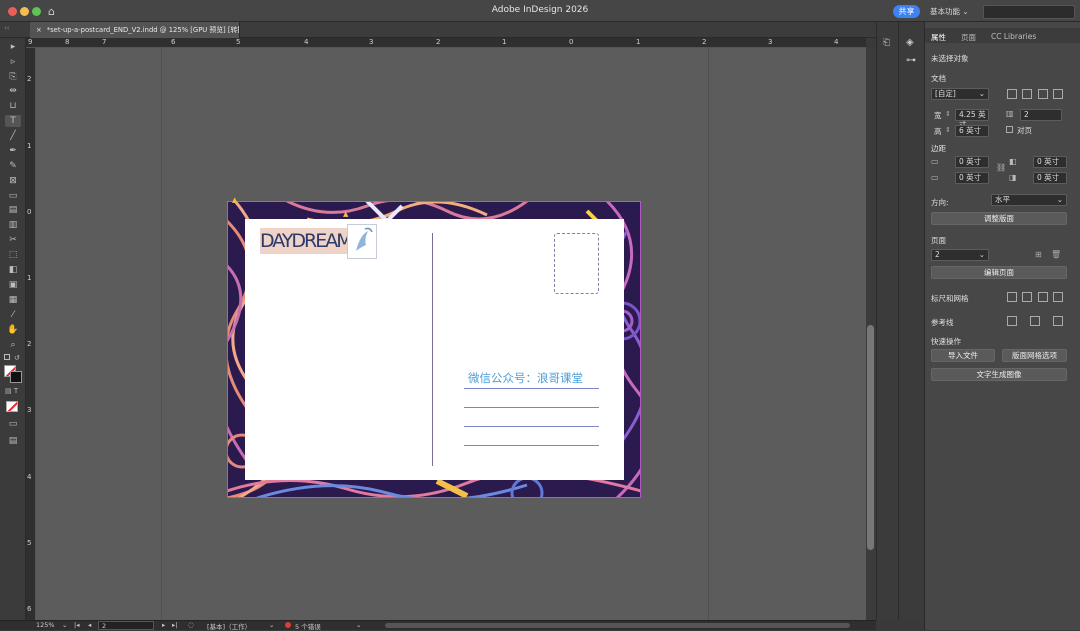  I want to click on search-input, so click(1029, 12).